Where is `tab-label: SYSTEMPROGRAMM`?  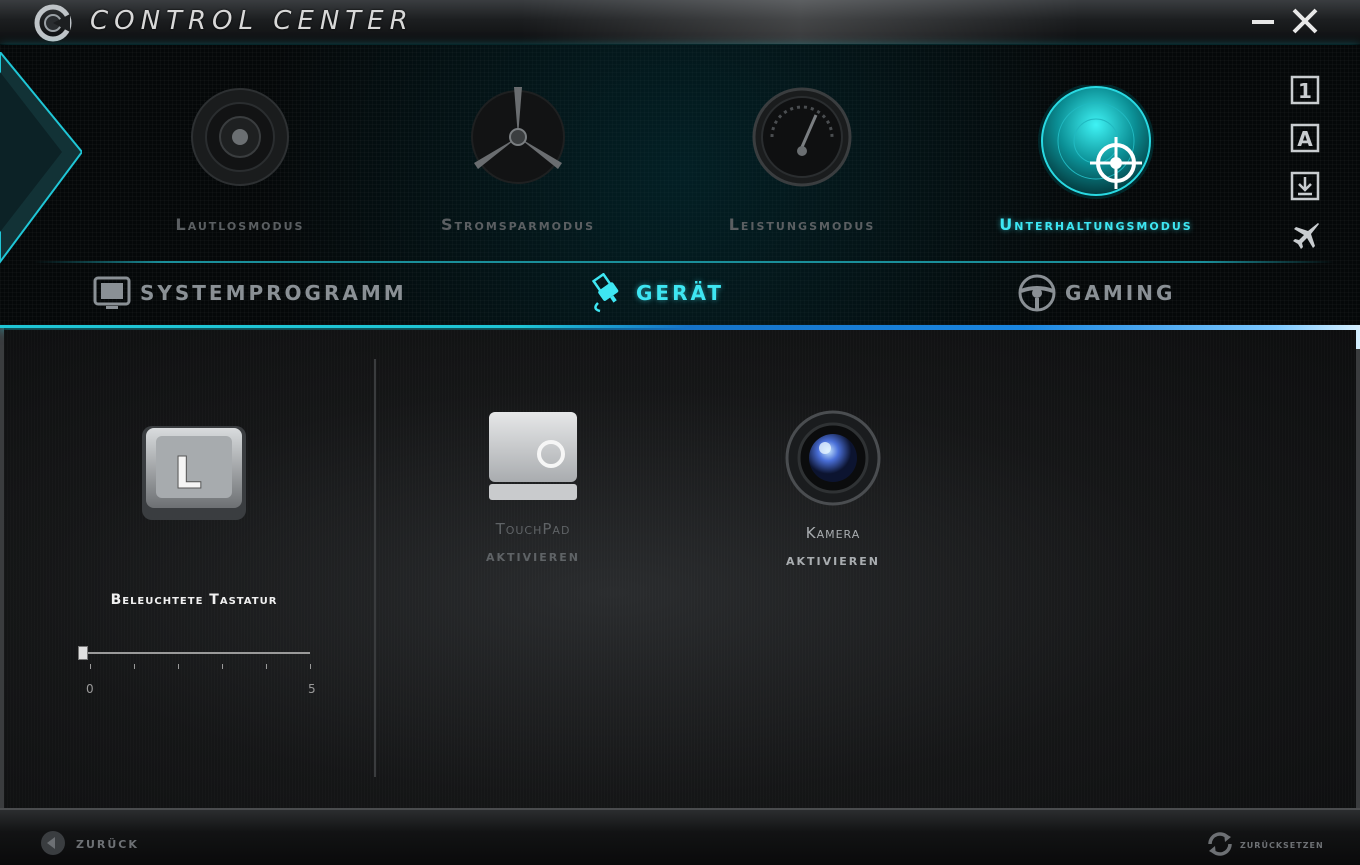 tab-label: SYSTEMPROGRAMM is located at coordinates (273, 293).